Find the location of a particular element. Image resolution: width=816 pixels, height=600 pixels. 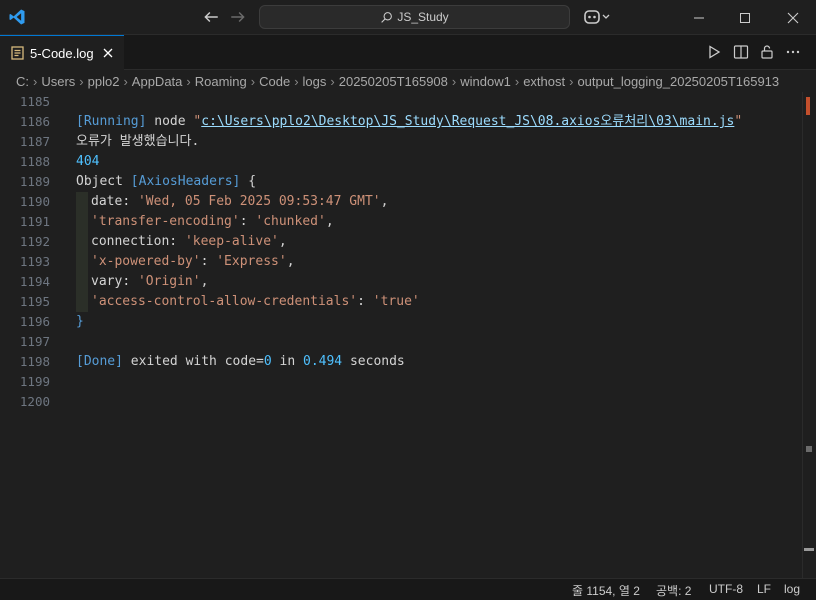

header-value: 'Origin' is located at coordinates (169, 281).